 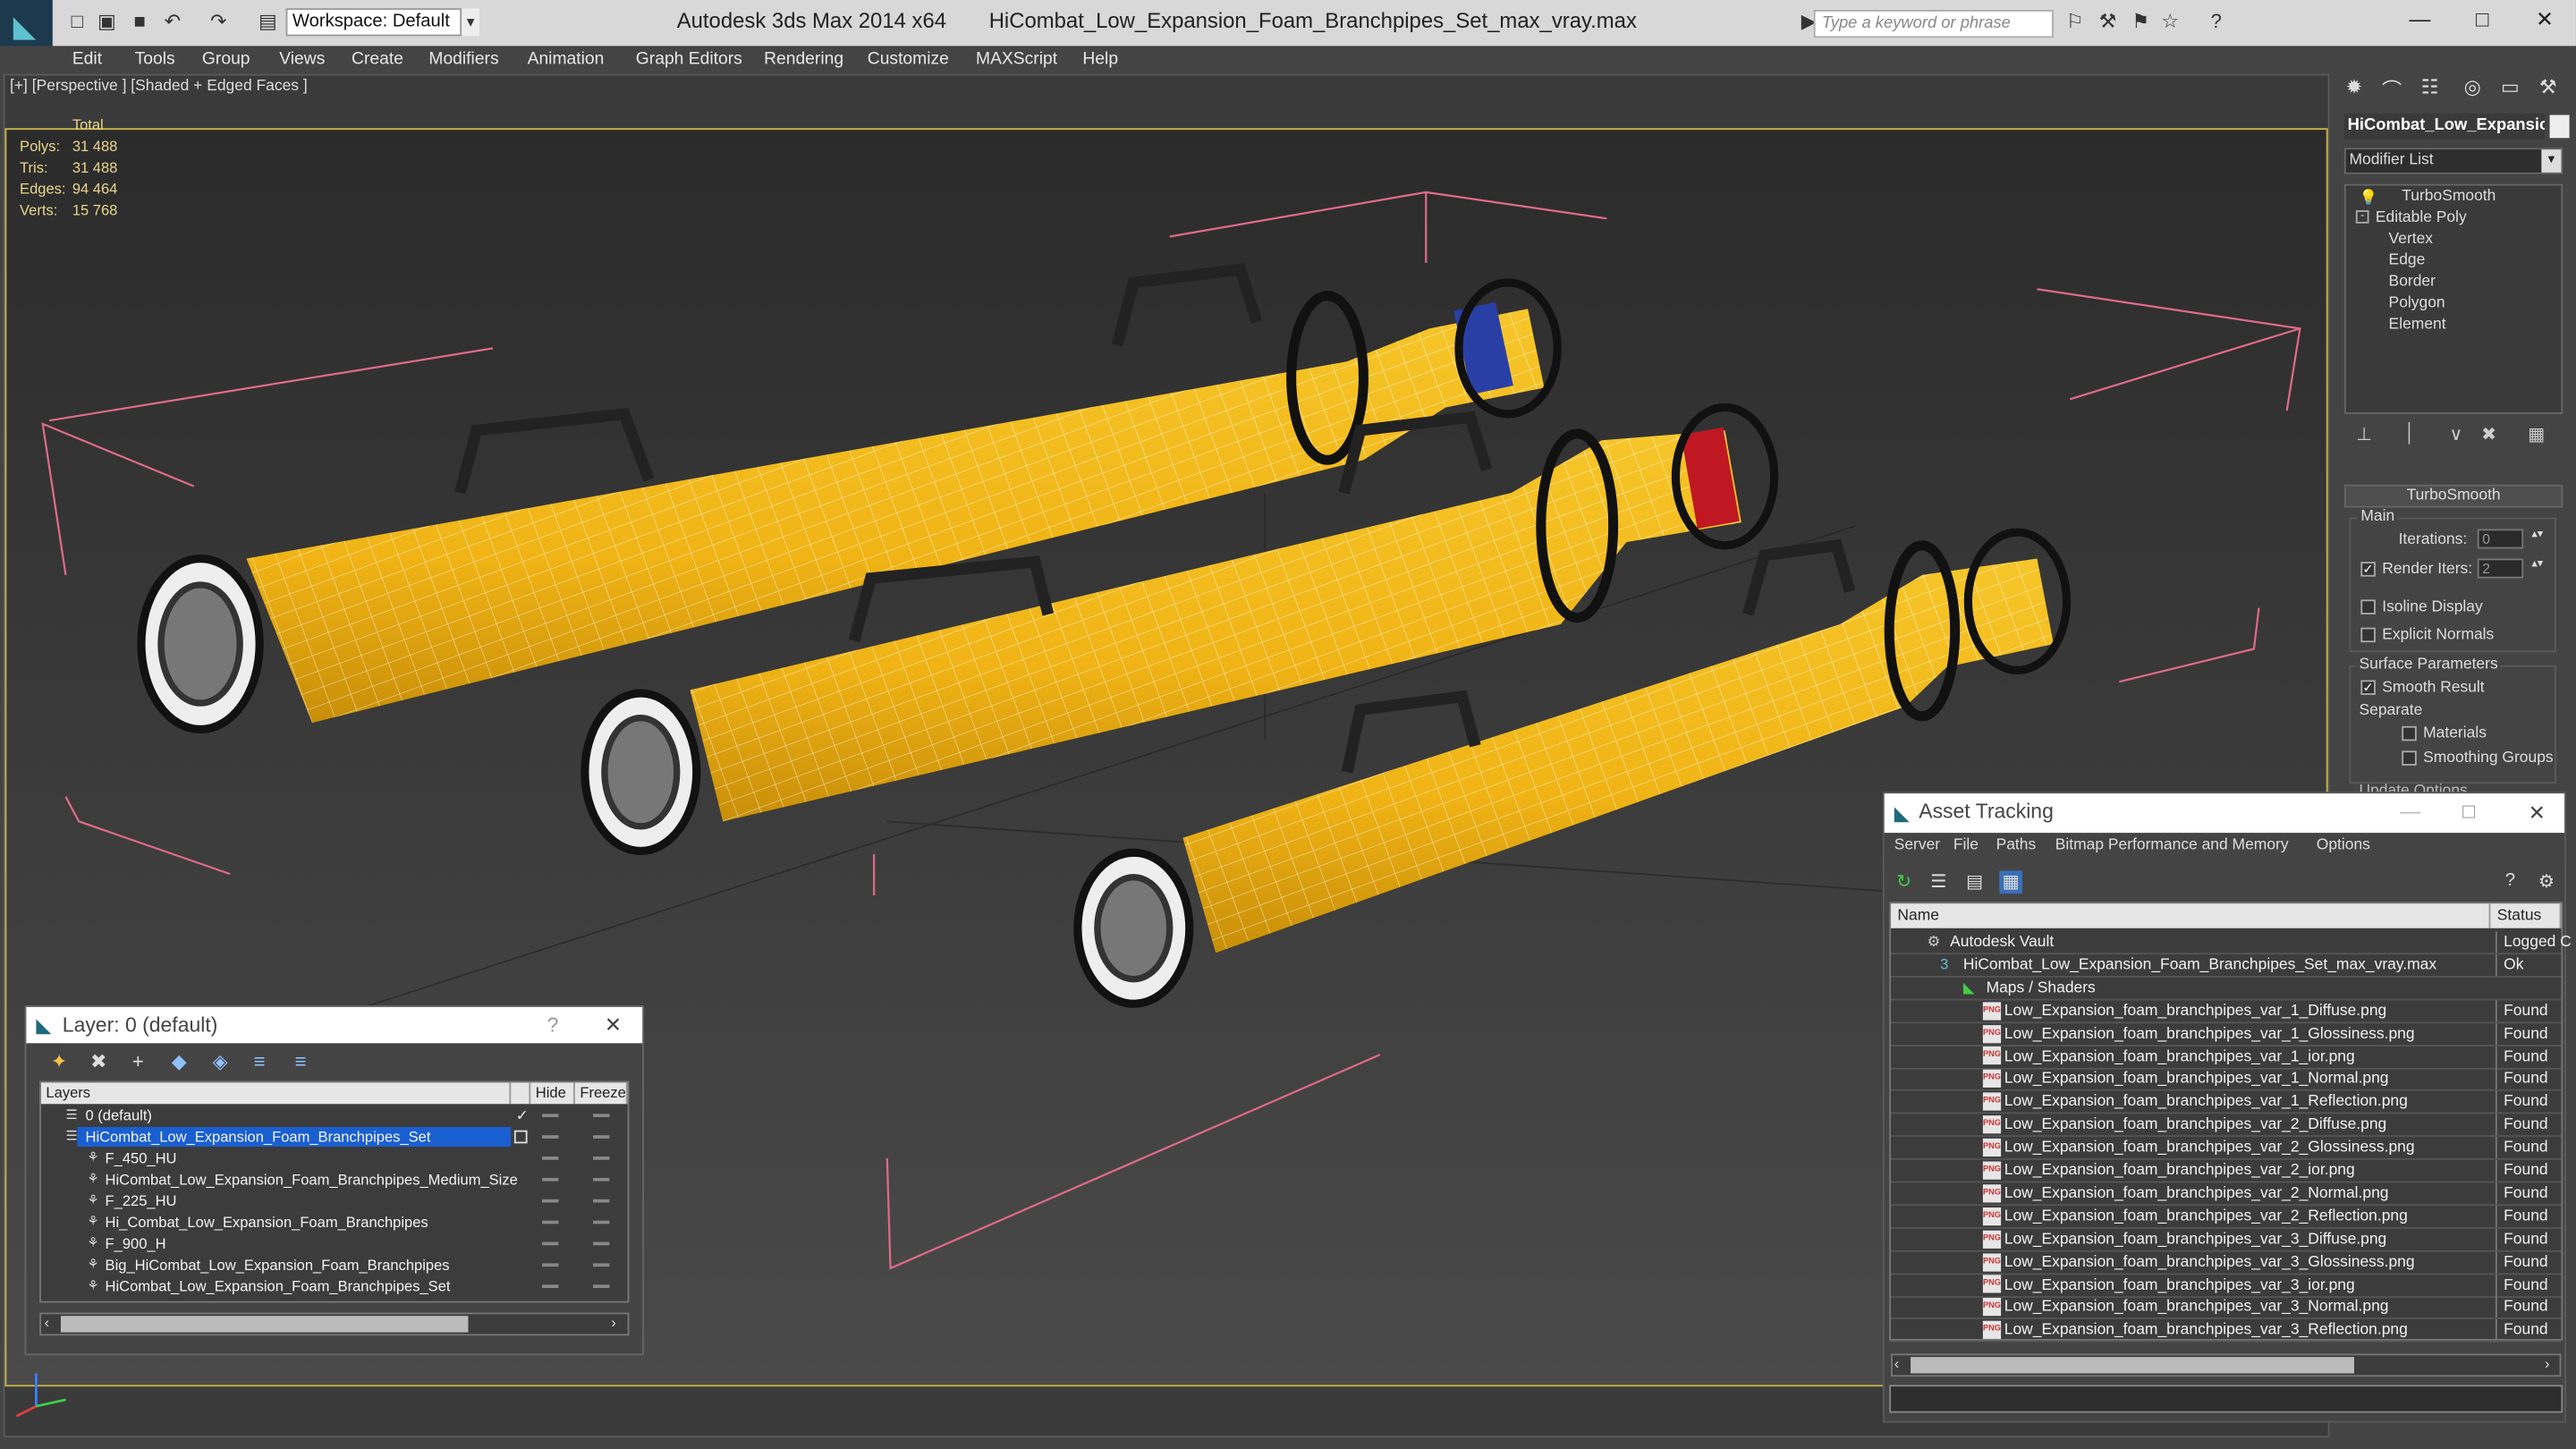 What do you see at coordinates (2559, 126) in the screenshot?
I see `object-color-swatch` at bounding box center [2559, 126].